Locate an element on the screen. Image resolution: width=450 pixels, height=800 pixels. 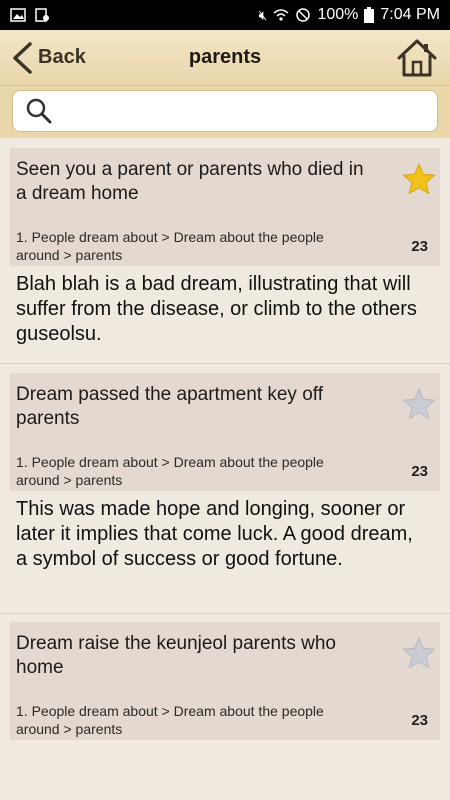
home-button is located at coordinates (417, 58).